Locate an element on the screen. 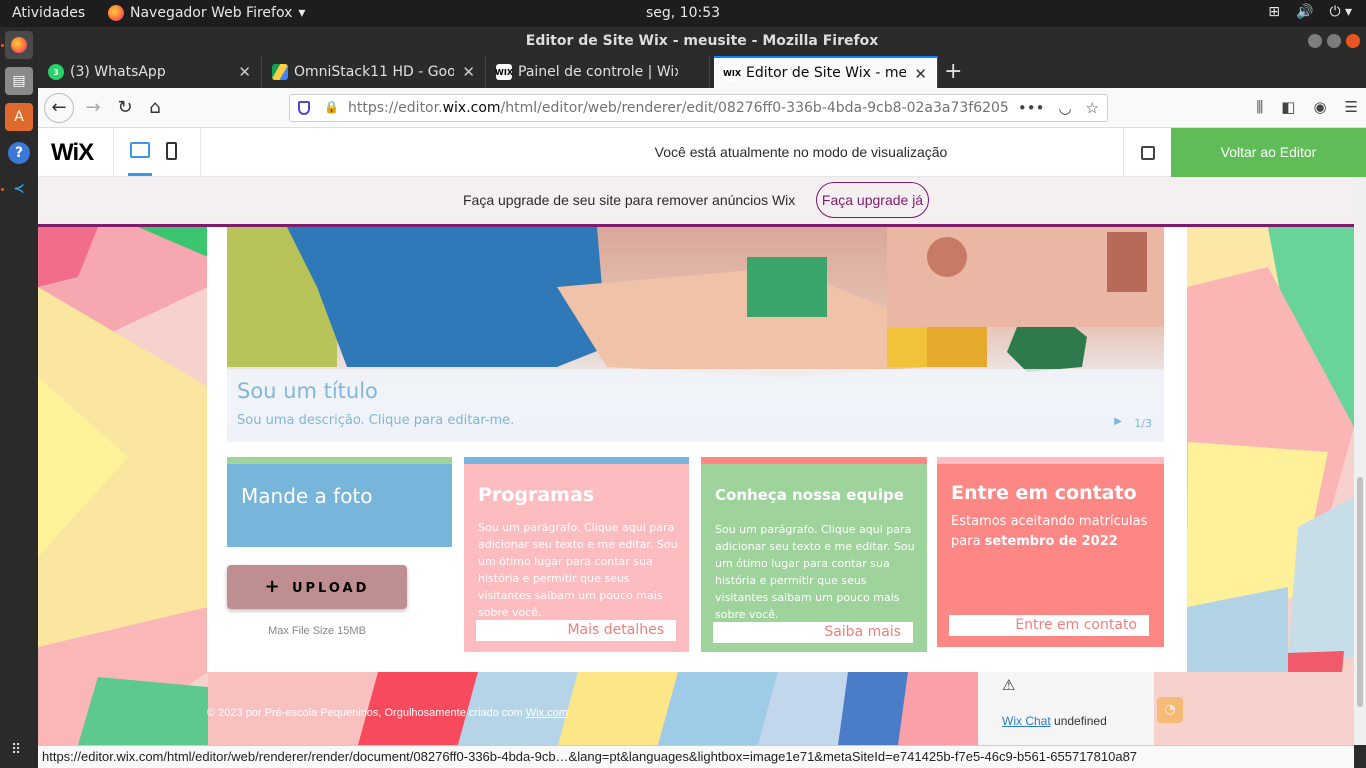 Image resolution: width=1366 pixels, height=768 pixels. chat-status: Wix Chat undefined is located at coordinates (1054, 721).